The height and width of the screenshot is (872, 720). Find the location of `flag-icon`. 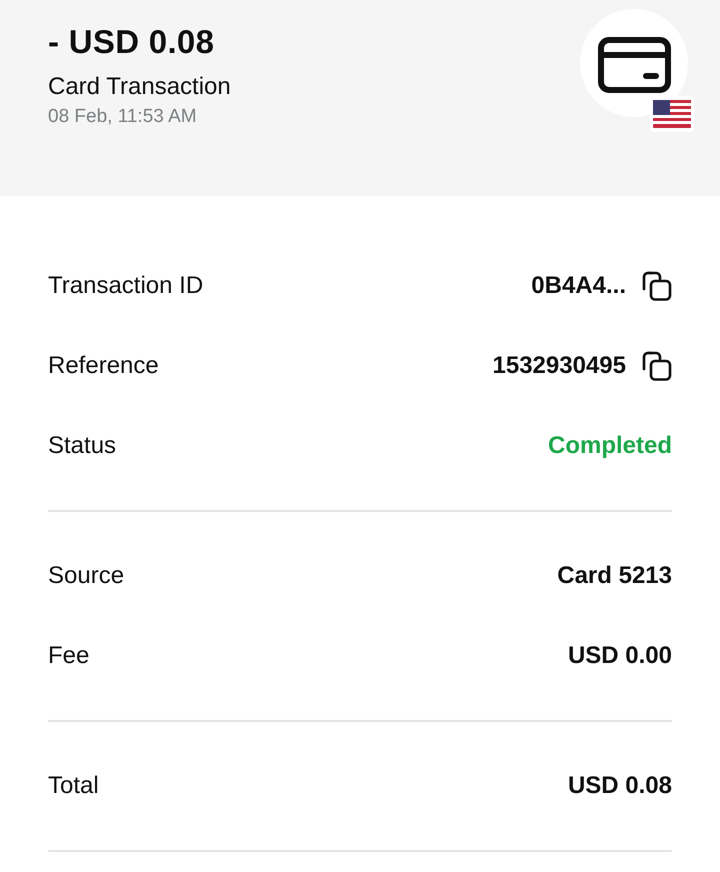

flag-icon is located at coordinates (672, 114).